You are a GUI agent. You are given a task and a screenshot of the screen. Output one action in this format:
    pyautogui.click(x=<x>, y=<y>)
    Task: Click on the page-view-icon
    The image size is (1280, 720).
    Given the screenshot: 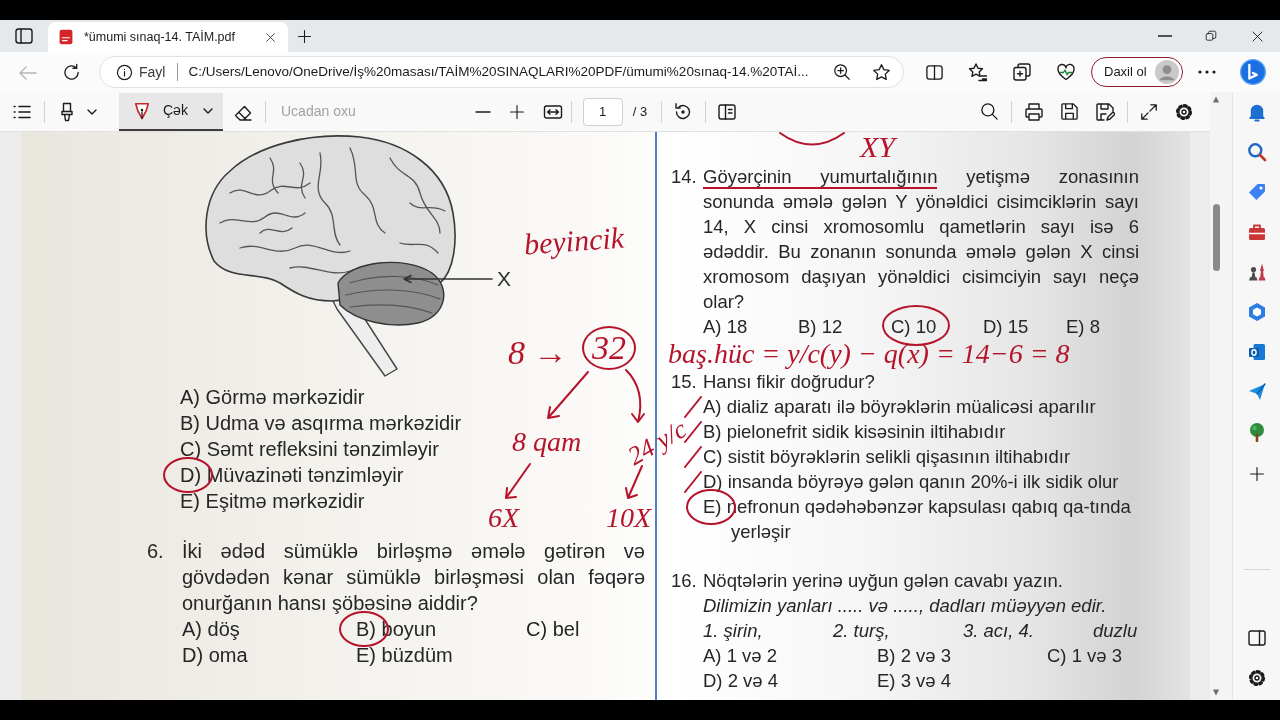 What is the action you would take?
    pyautogui.click(x=727, y=111)
    